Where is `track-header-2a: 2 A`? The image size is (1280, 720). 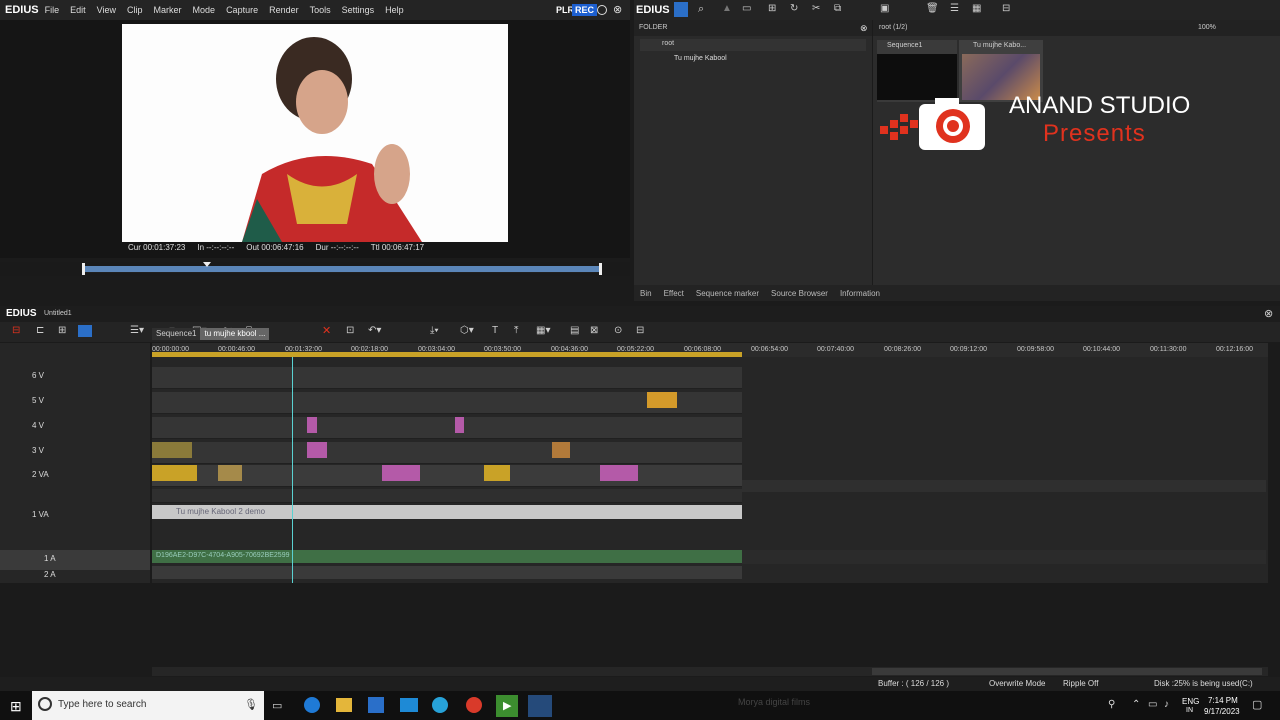 track-header-2a: 2 A is located at coordinates (75, 576).